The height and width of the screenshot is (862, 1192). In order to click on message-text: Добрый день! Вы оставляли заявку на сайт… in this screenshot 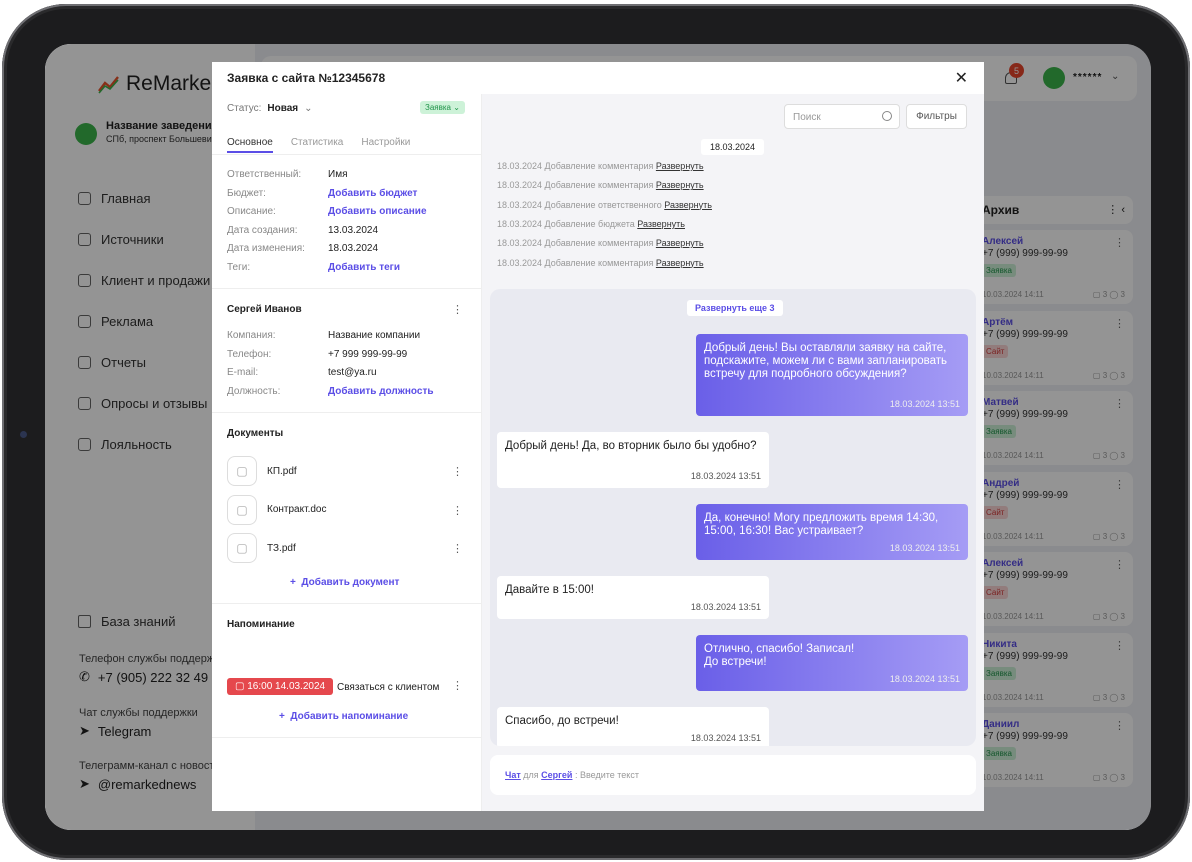, I will do `click(826, 361)`.